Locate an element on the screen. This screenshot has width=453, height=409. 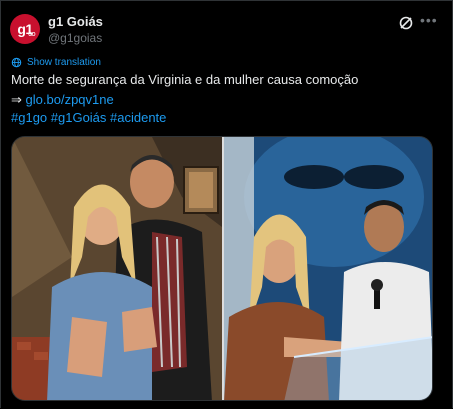
globe-icon is located at coordinates (16, 62).